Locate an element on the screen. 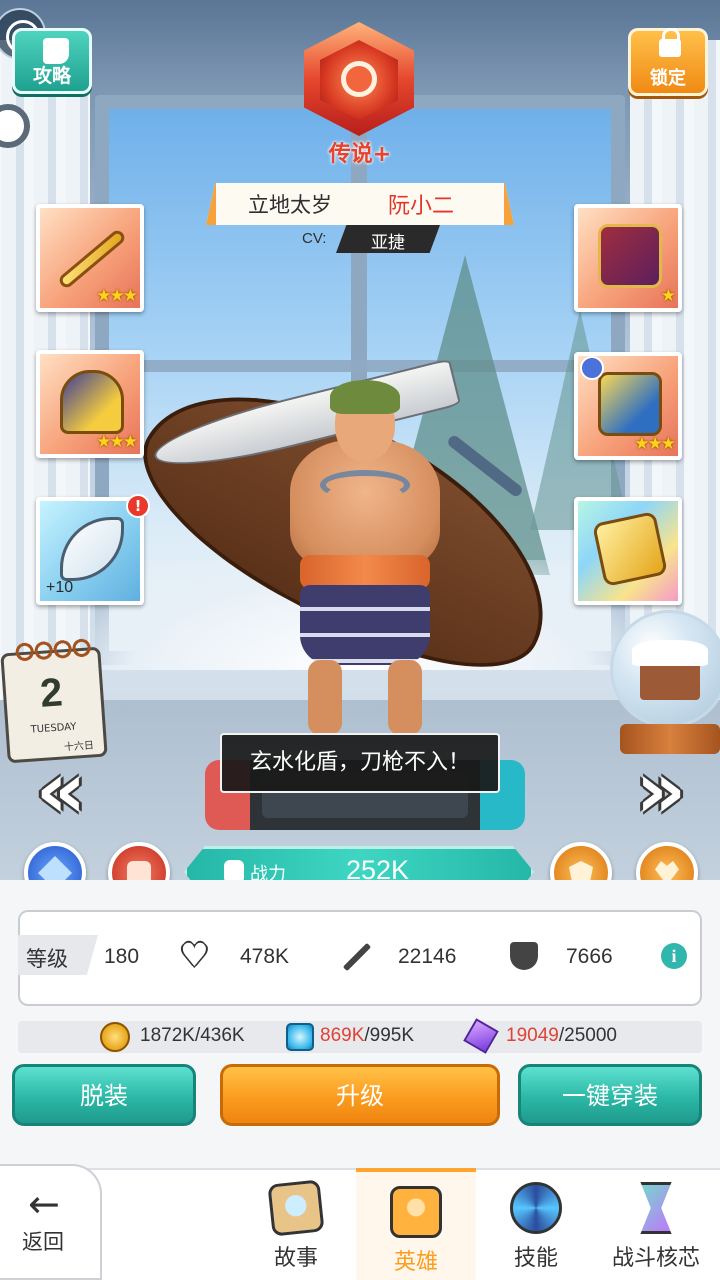 The width and height of the screenshot is (720, 1280). hero-pants is located at coordinates (365, 625).